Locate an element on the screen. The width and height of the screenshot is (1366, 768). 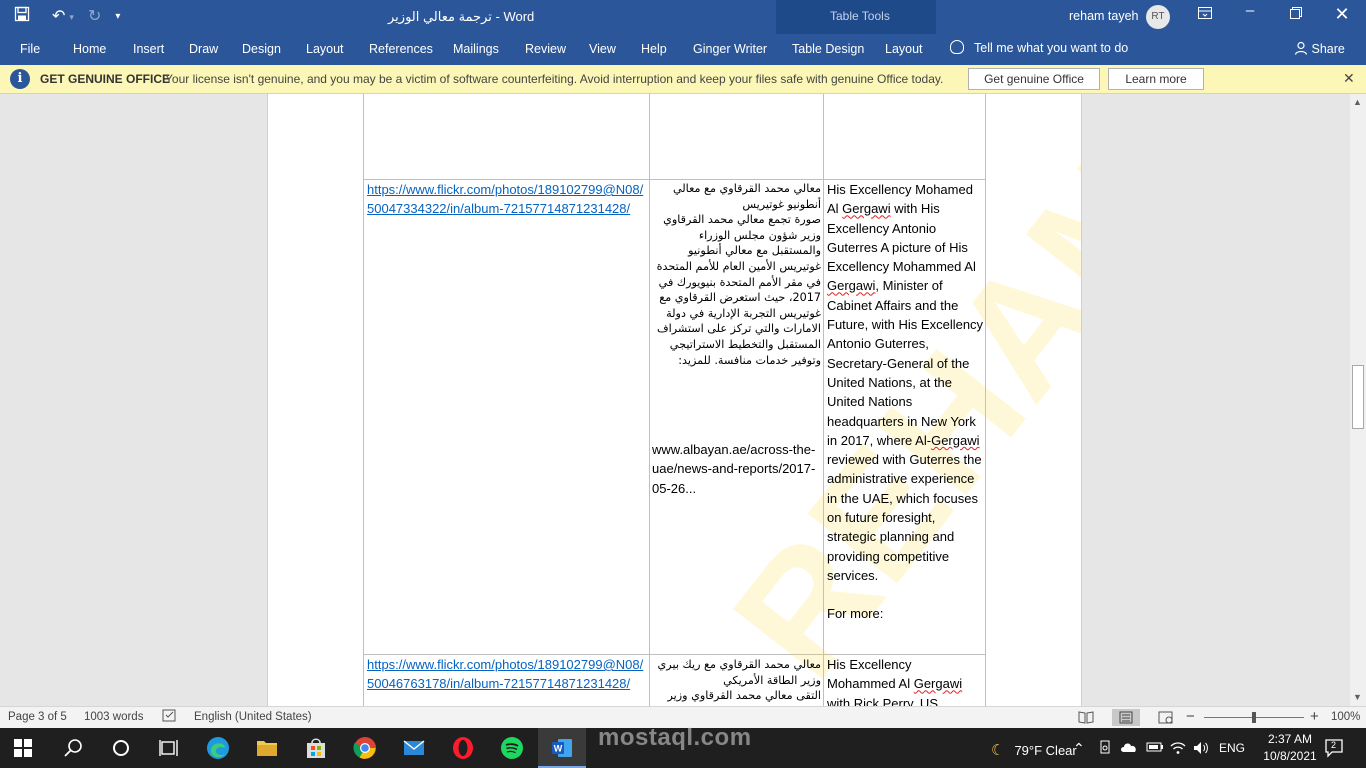
word-icon: W is located at coordinates (562, 748).